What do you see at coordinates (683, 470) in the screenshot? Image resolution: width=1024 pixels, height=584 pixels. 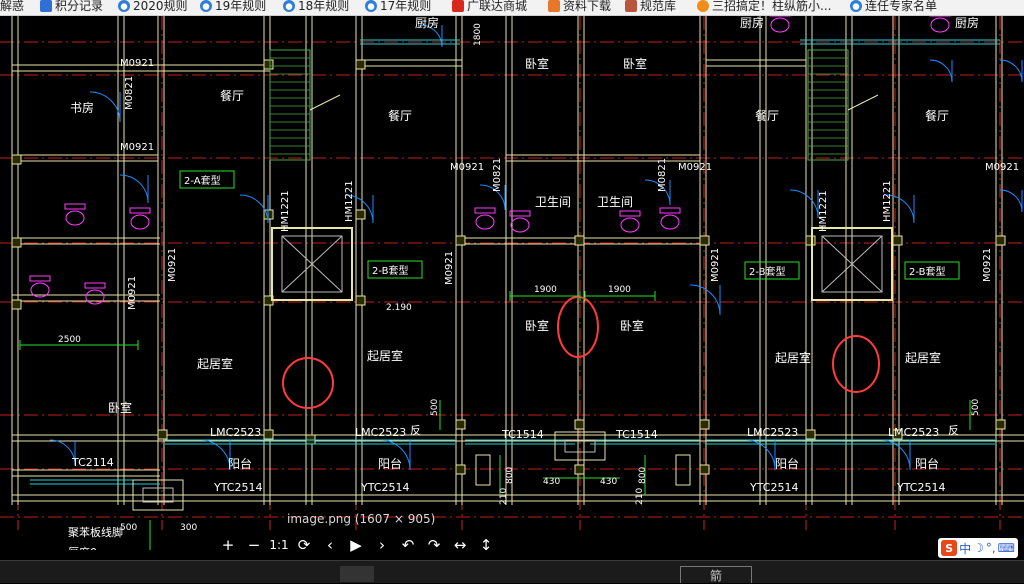 I see `window-box` at bounding box center [683, 470].